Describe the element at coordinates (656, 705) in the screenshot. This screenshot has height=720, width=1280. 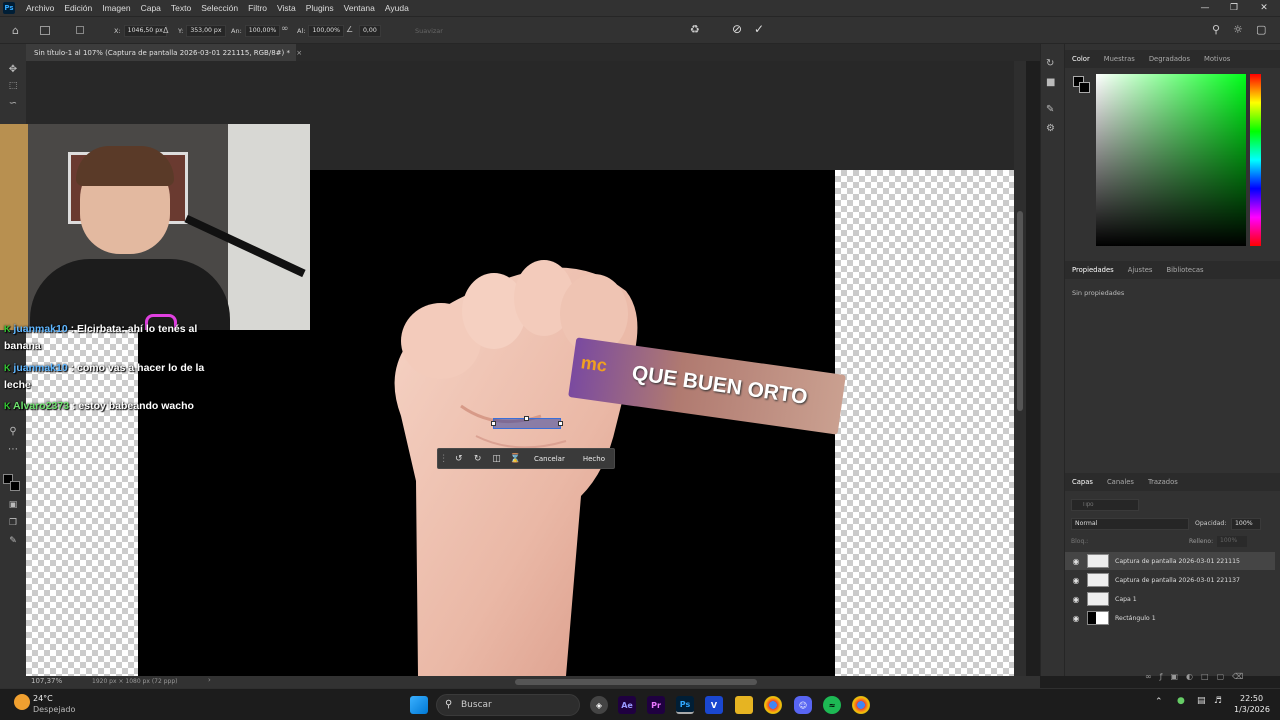
I see `premiere-icon: Pr` at that location.